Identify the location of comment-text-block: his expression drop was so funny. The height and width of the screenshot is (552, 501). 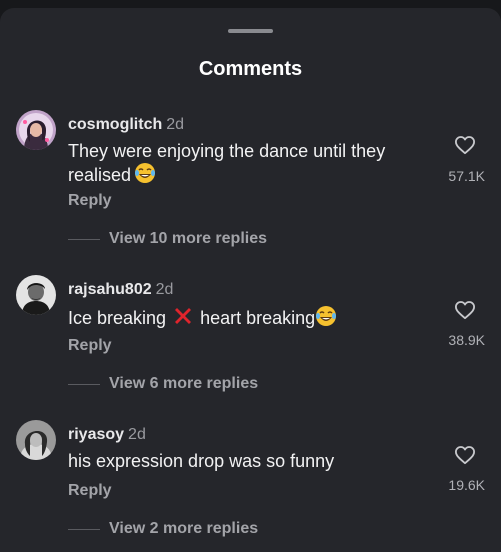
(248, 461).